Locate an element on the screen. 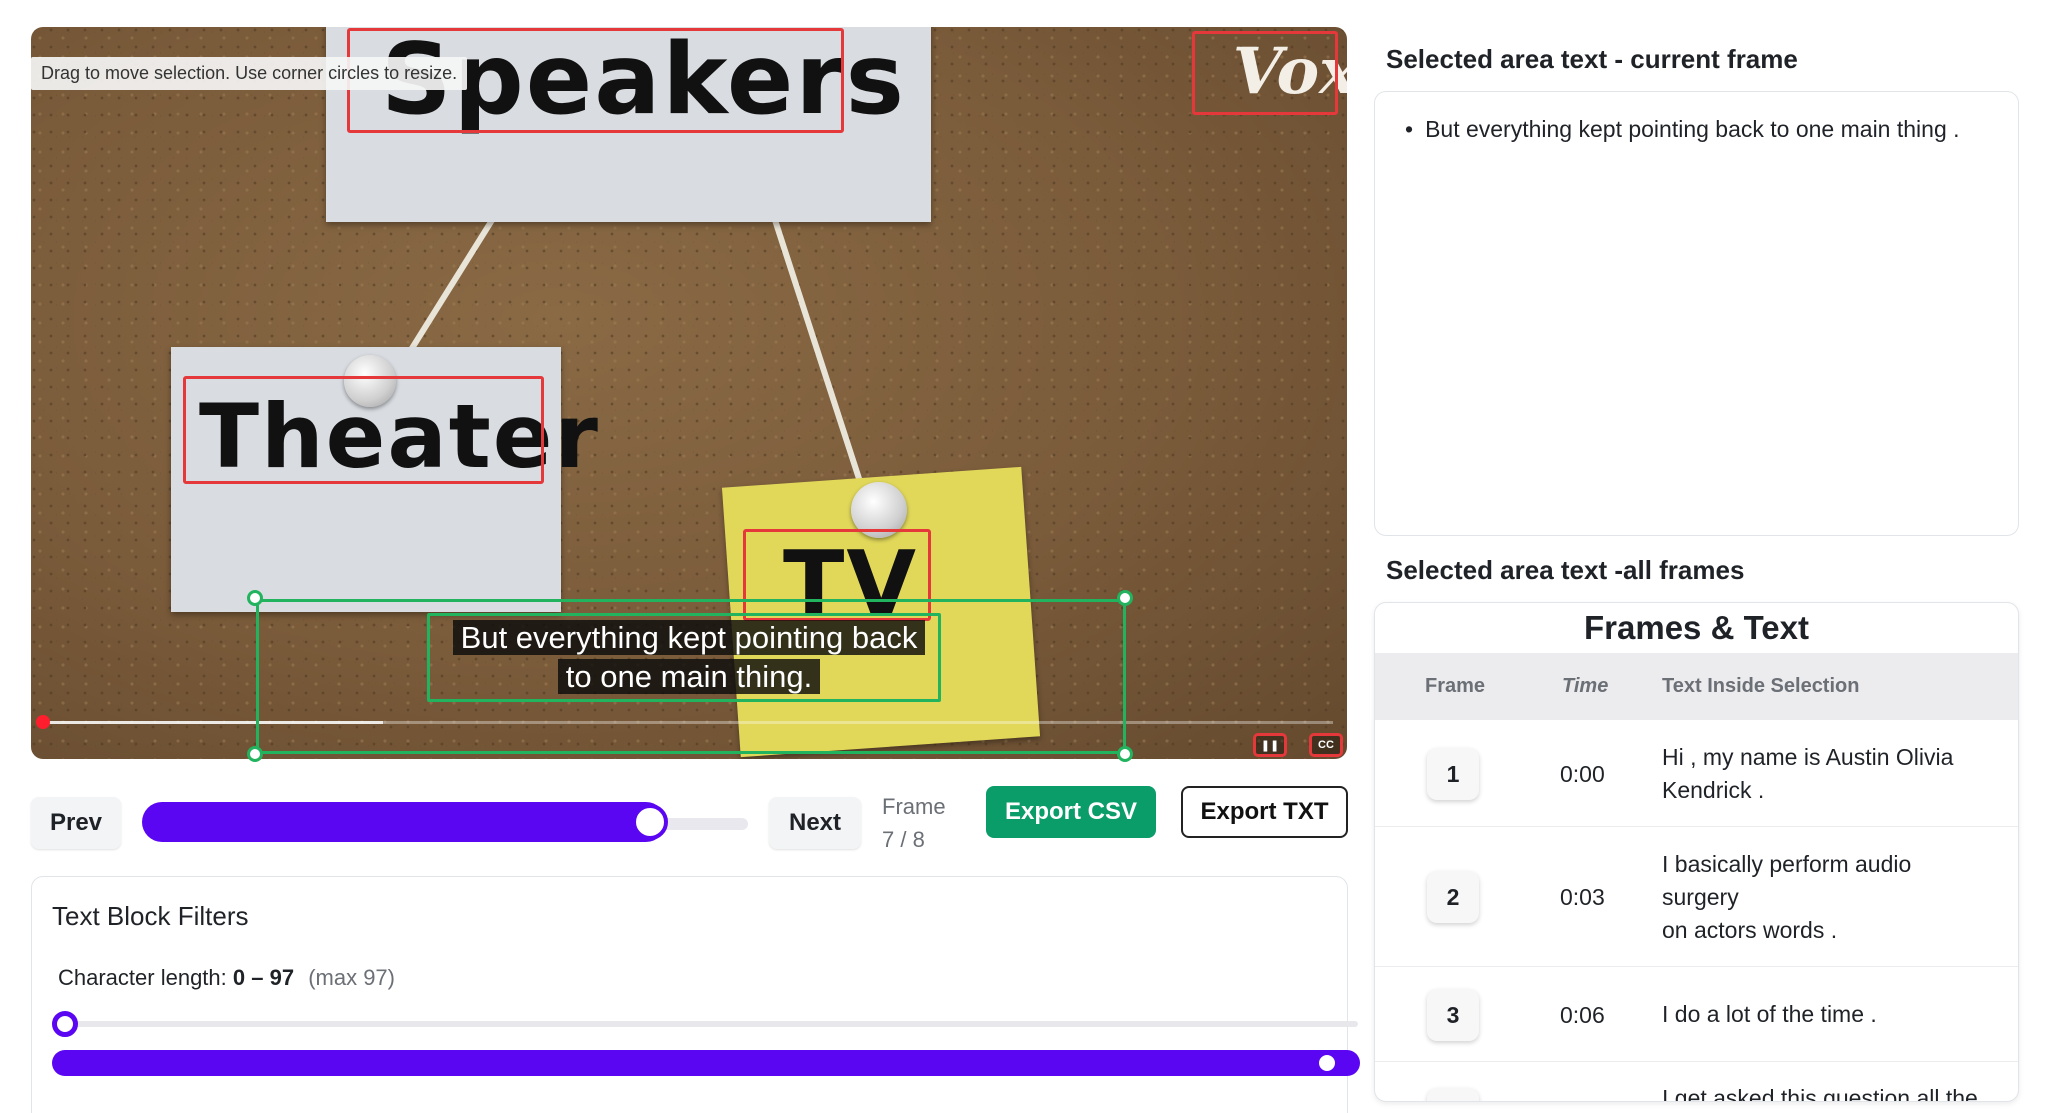  video-progress-handle is located at coordinates (43, 722).